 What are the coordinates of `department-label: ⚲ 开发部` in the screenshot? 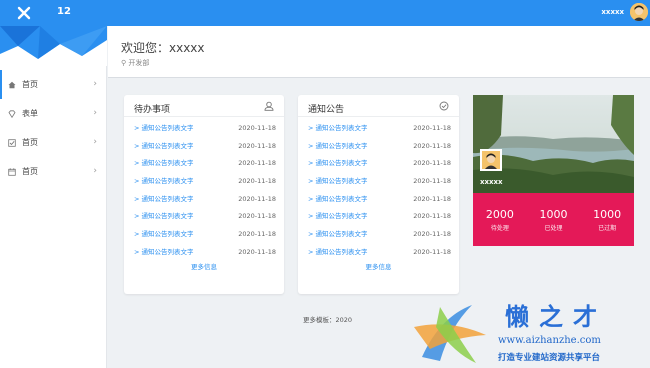 It's located at (135, 63).